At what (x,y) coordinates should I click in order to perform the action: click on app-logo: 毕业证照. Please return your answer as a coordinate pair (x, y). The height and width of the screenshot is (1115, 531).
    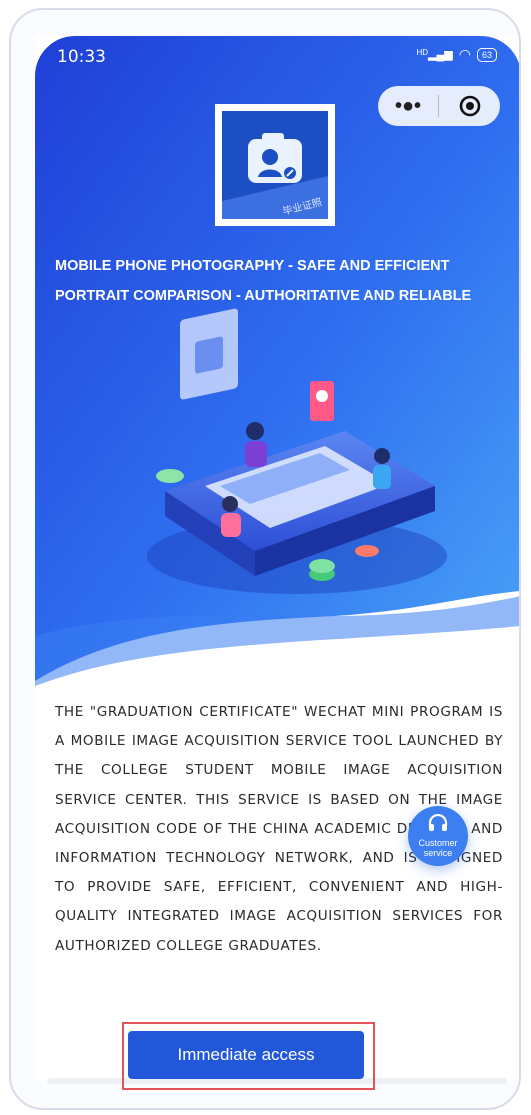
    Looking at the image, I should click on (275, 165).